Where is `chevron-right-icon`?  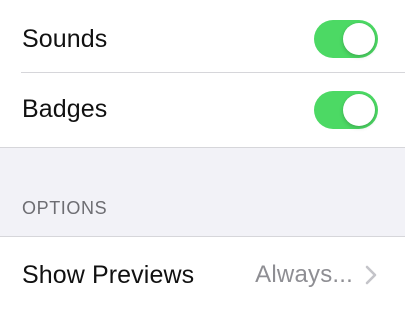
chevron-right-icon is located at coordinates (371, 275).